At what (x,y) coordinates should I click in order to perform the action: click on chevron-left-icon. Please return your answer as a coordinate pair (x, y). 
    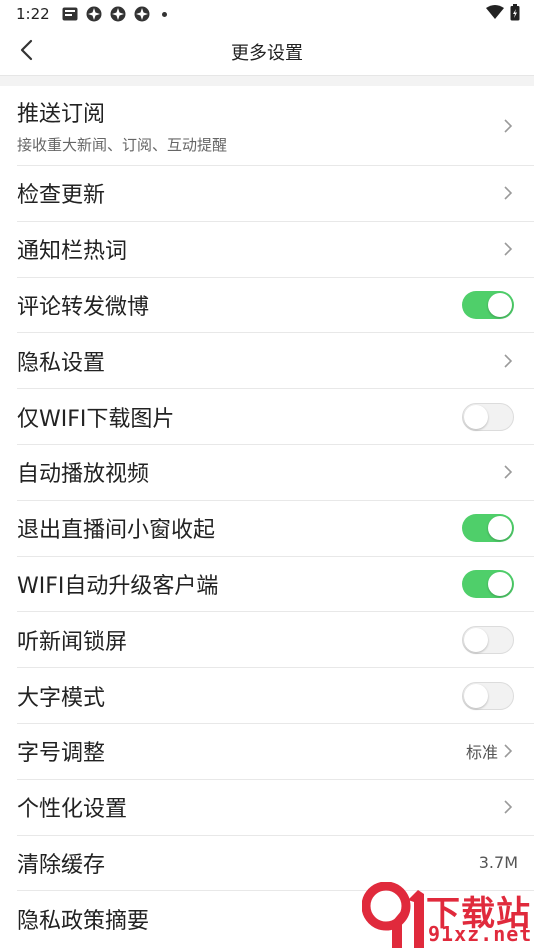
    Looking at the image, I should click on (26, 52).